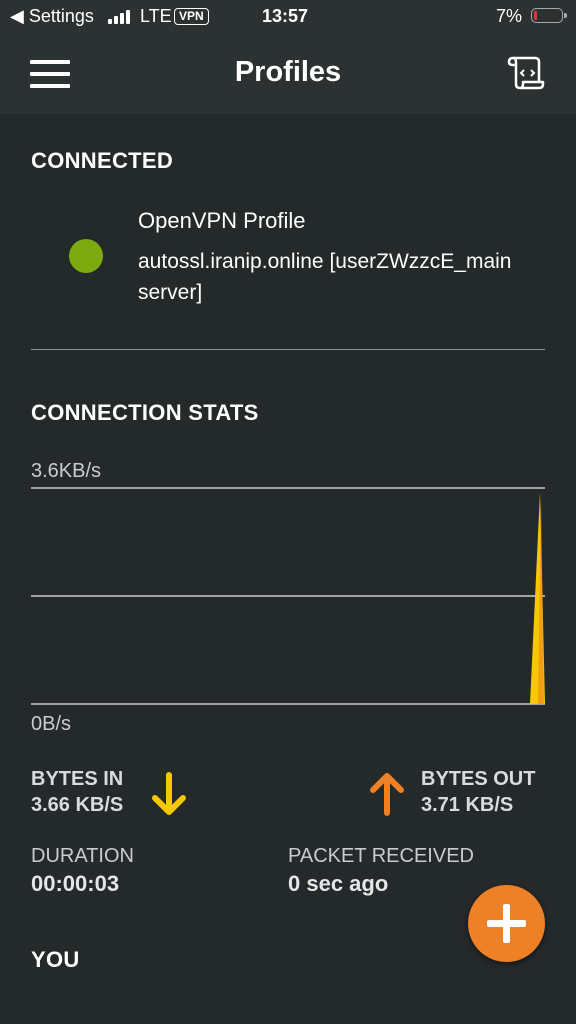  Describe the element at coordinates (145, 412) in the screenshot. I see `connection-stats-title: CONNECTION STATS` at that location.